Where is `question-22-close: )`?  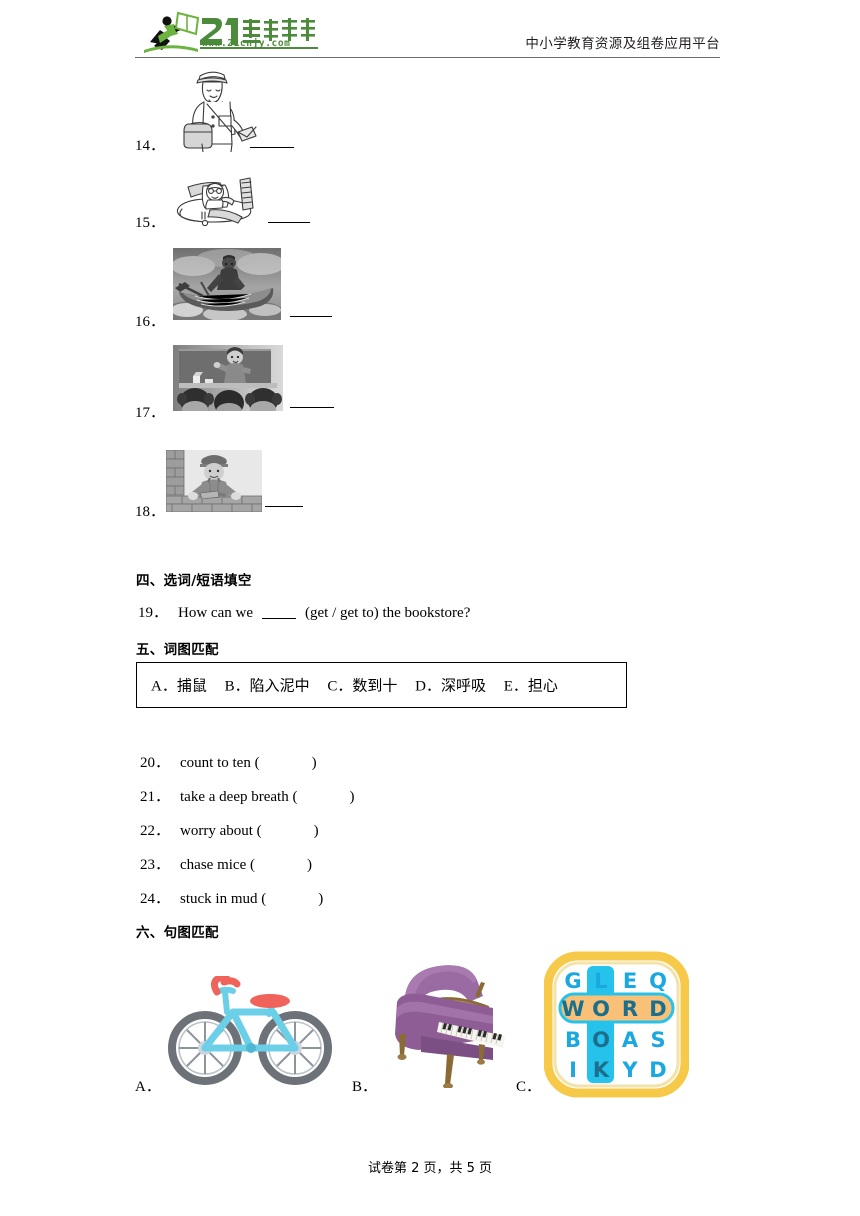
question-22-close: ) is located at coordinates (316, 831).